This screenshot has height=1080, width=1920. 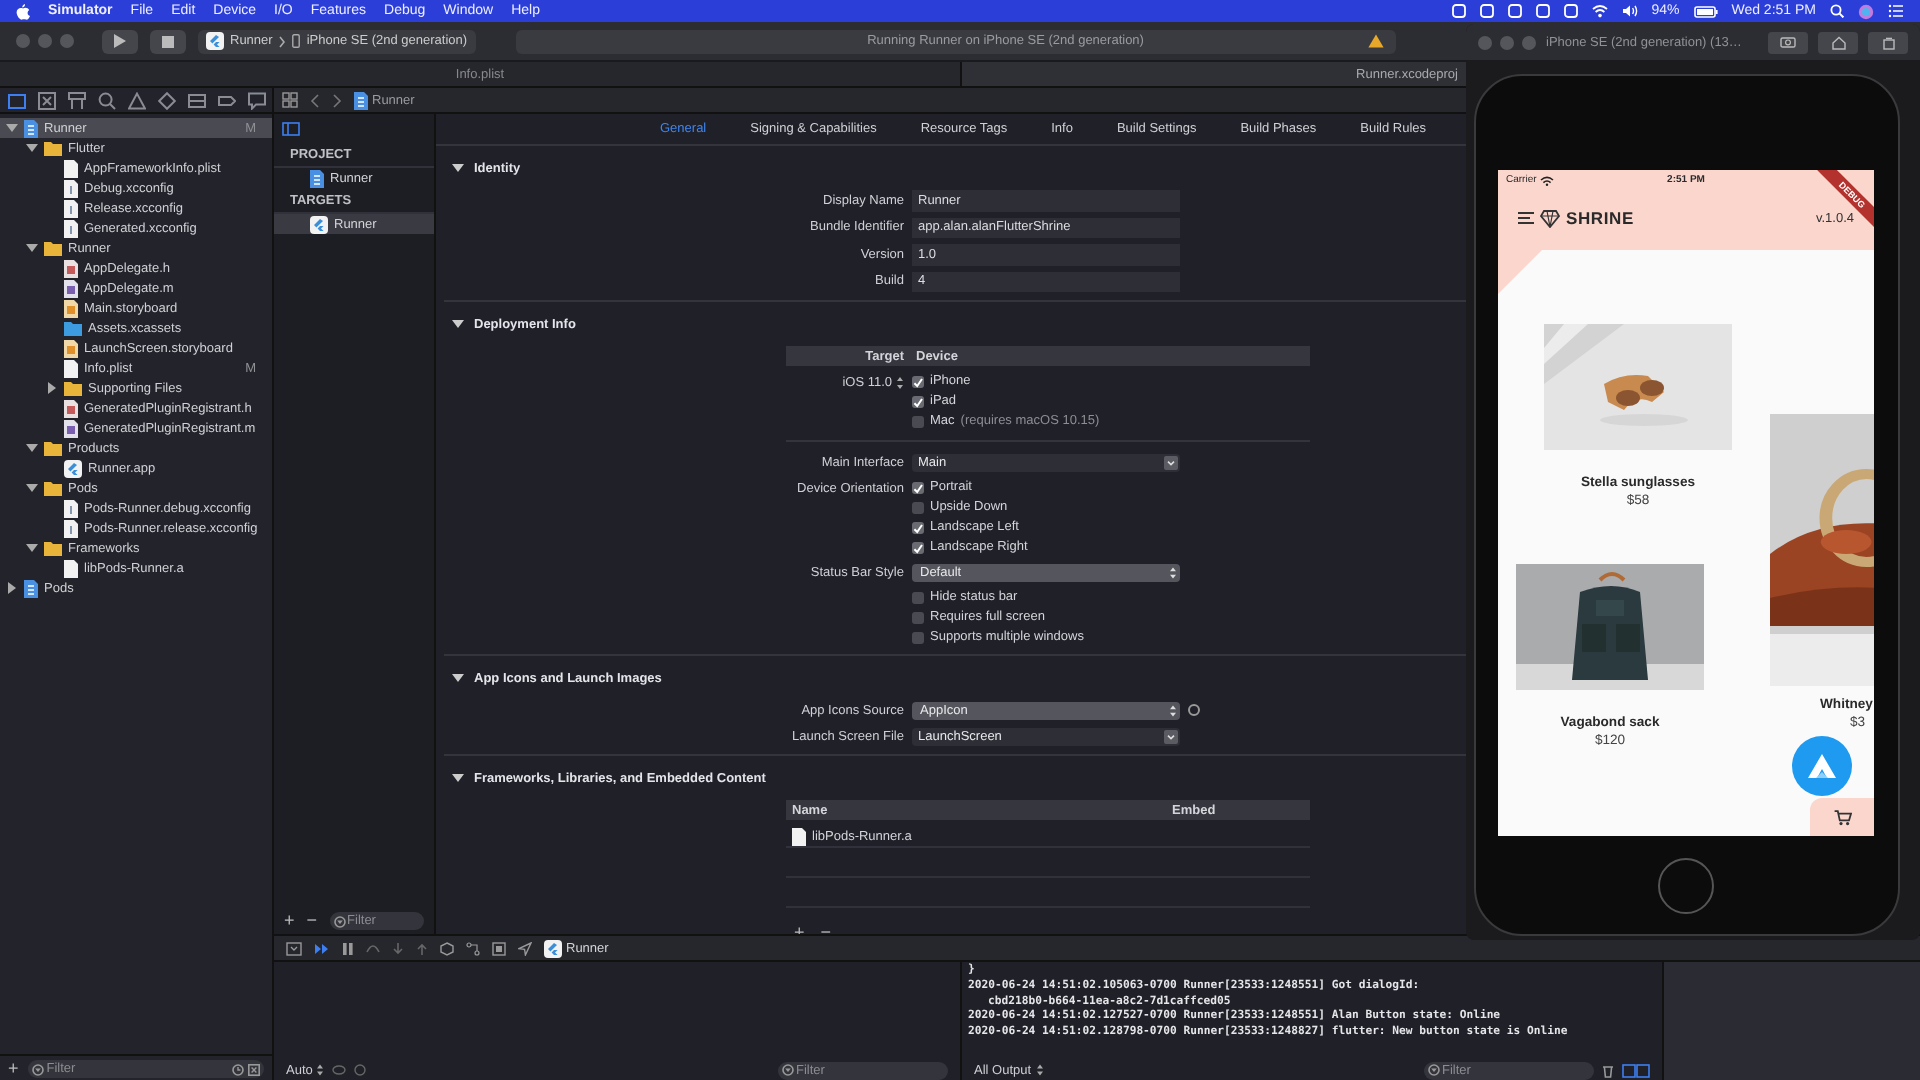 What do you see at coordinates (1636, 1070) in the screenshot?
I see `split-view-icon` at bounding box center [1636, 1070].